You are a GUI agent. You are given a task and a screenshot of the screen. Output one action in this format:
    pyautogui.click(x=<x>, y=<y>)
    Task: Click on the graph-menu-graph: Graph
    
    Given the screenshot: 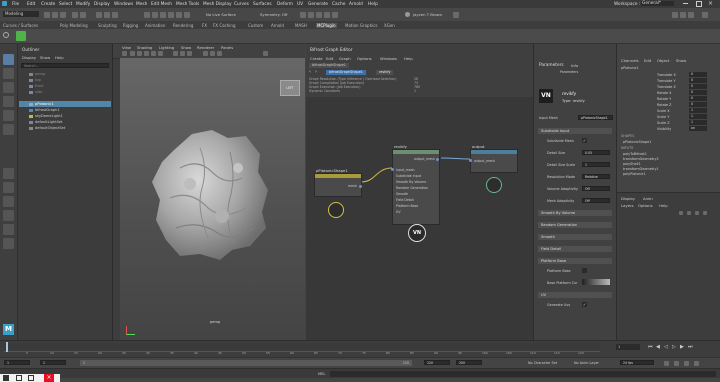 What is the action you would take?
    pyautogui.click(x=345, y=58)
    